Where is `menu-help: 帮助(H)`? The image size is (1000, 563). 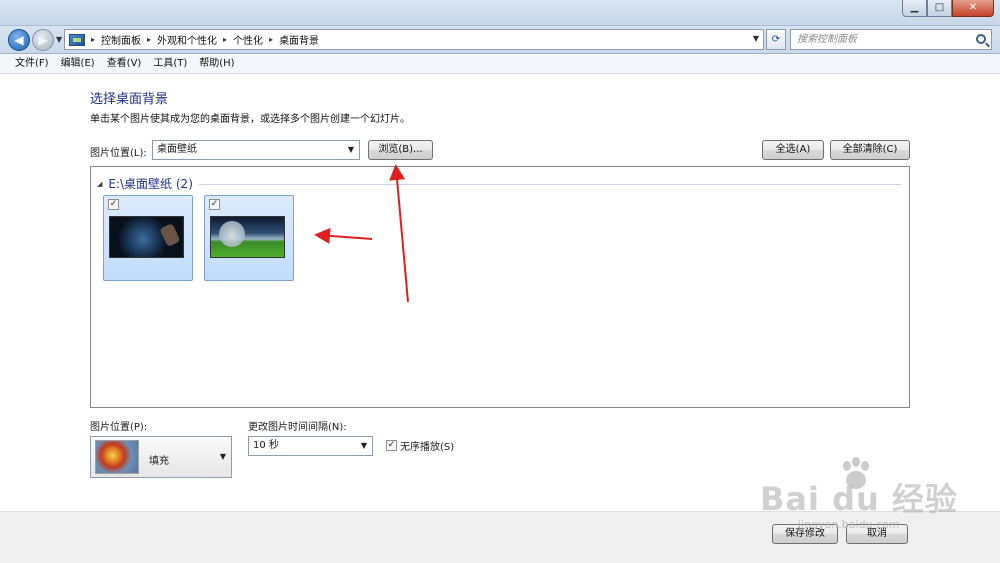 menu-help: 帮助(H) is located at coordinates (216, 63).